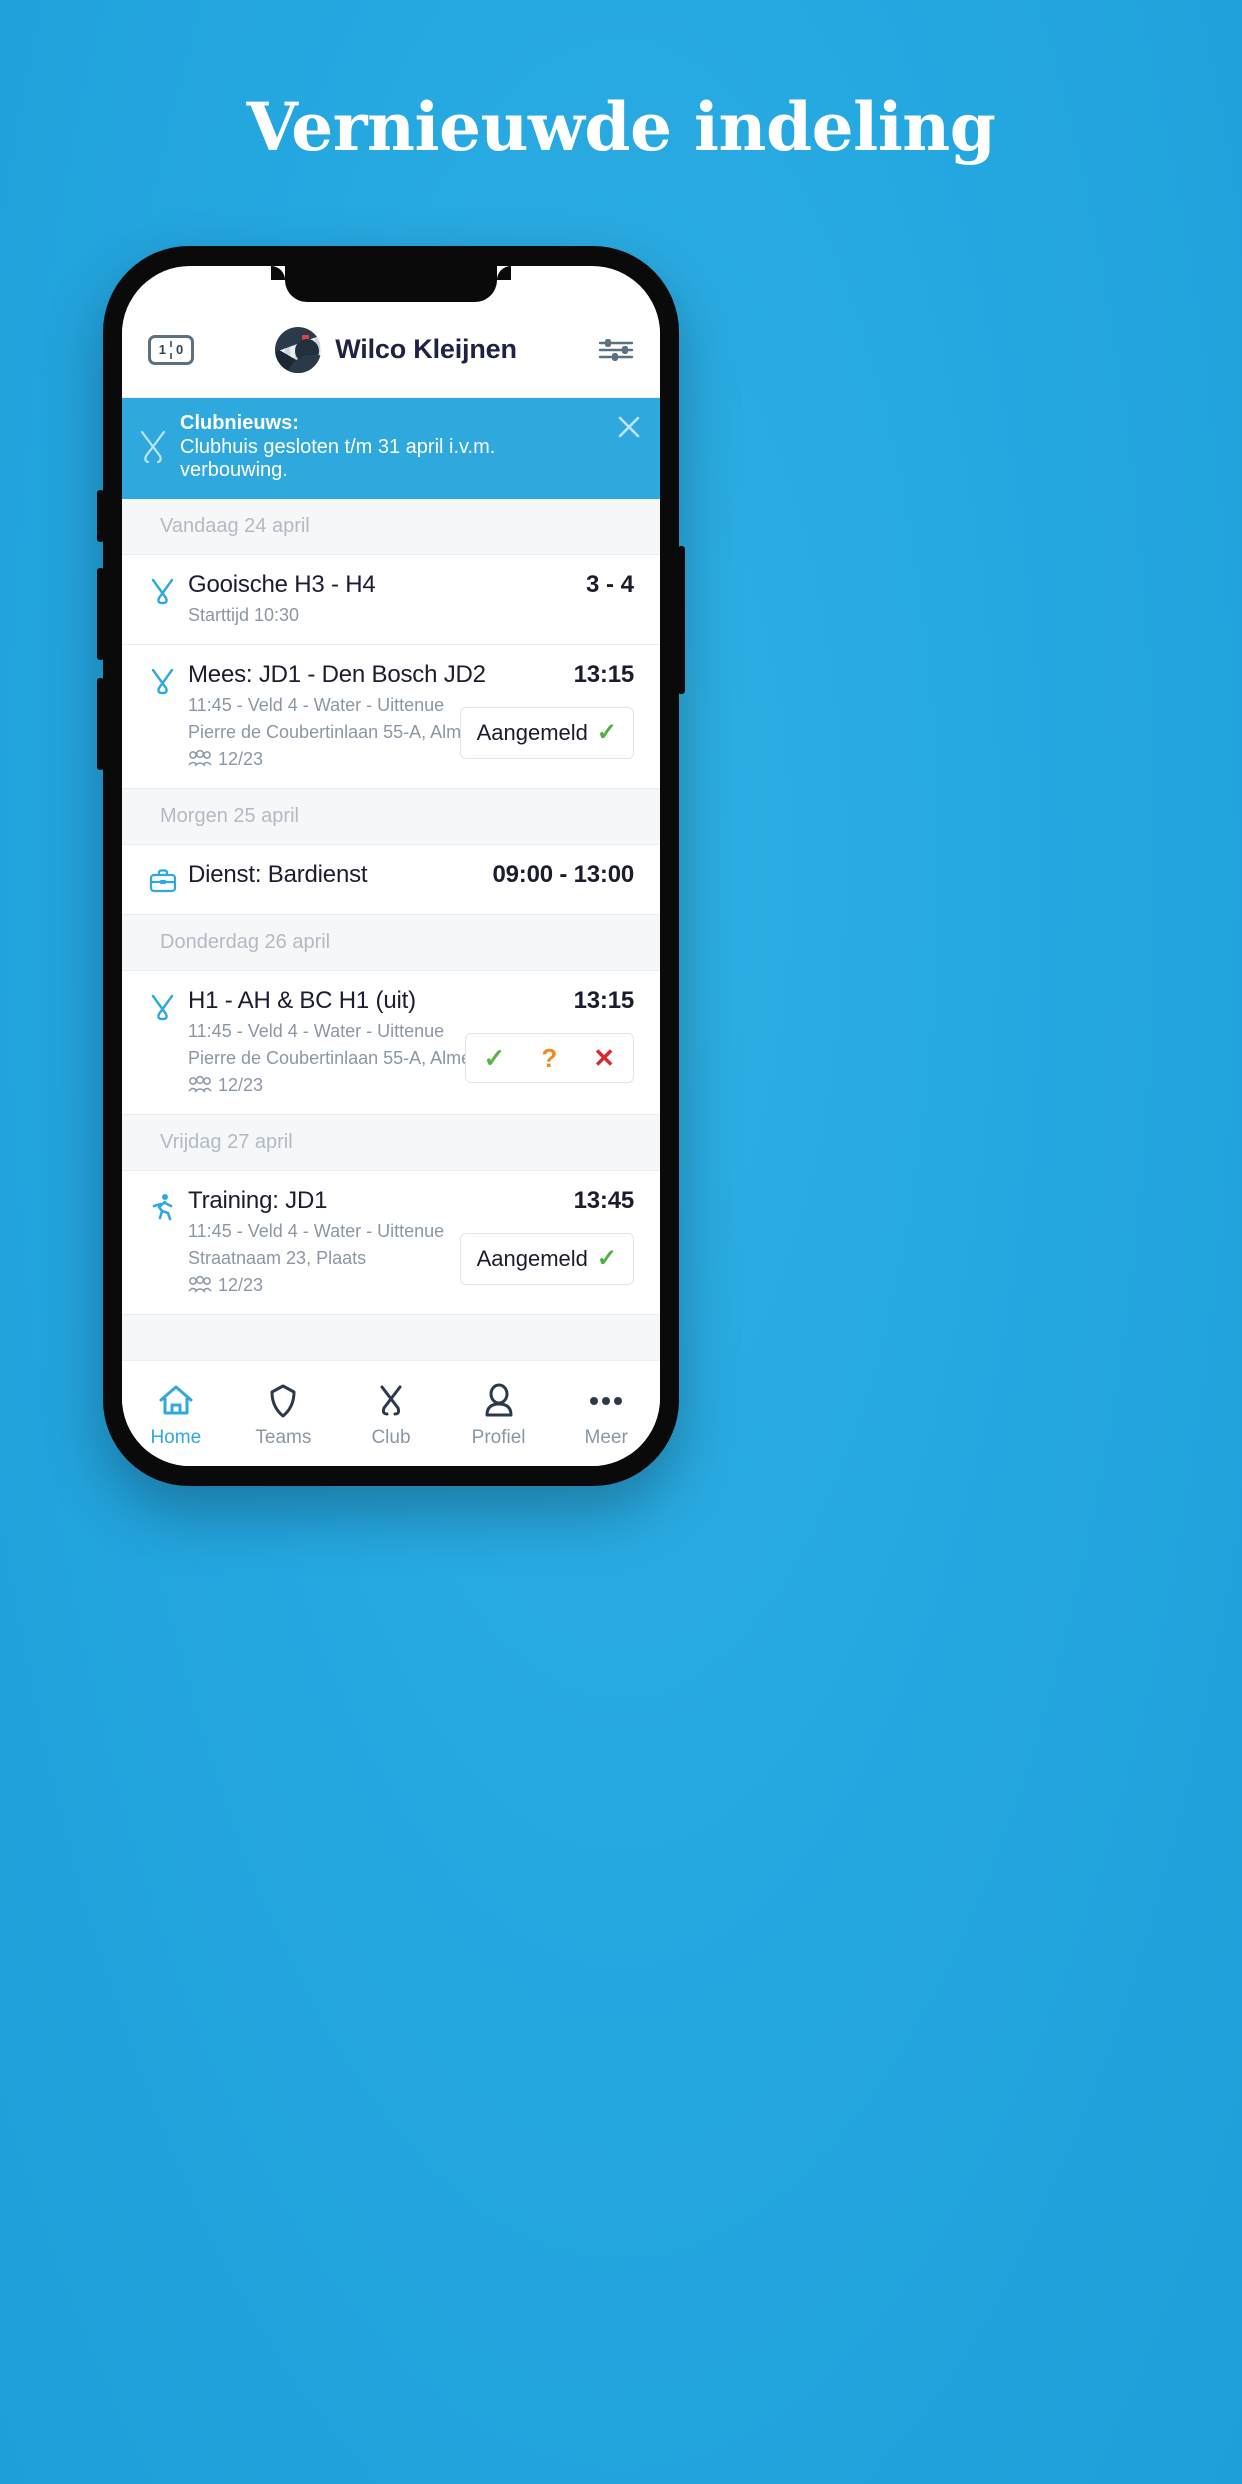  I want to click on list-item: Dienst: Bardienst 09:00 - 13:00, so click(391, 879).